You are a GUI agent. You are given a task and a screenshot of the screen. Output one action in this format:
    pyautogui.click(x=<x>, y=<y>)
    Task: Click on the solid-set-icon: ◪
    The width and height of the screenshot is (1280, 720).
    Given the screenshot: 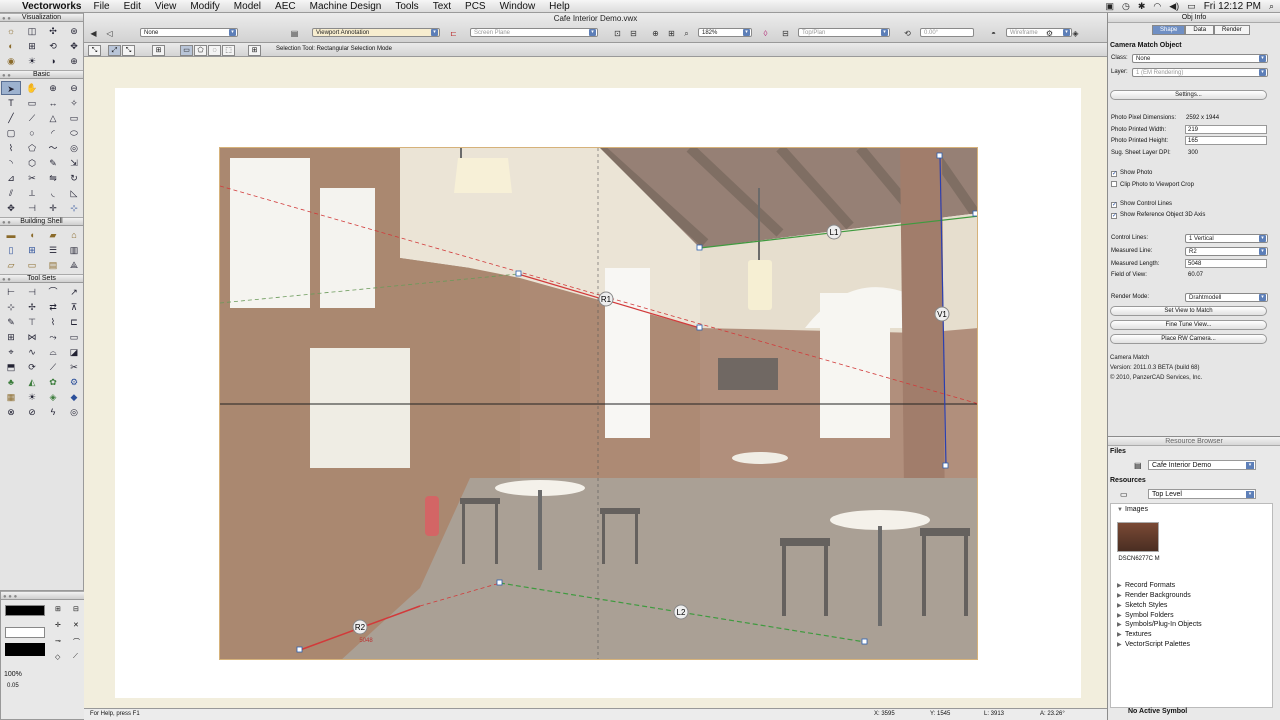 What is the action you would take?
    pyautogui.click(x=74, y=352)
    